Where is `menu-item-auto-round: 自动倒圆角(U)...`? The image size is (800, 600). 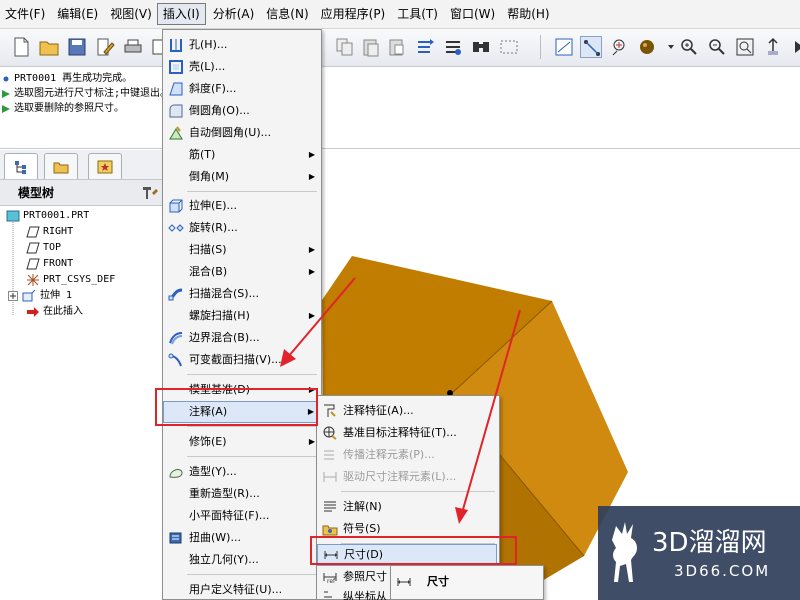 menu-item-auto-round: 自动倒圆角(U)... is located at coordinates (242, 133).